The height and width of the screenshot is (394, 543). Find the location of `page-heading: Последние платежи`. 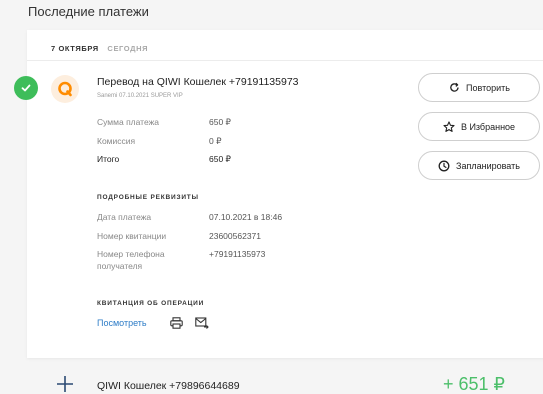

page-heading: Последние платежи is located at coordinates (88, 11).